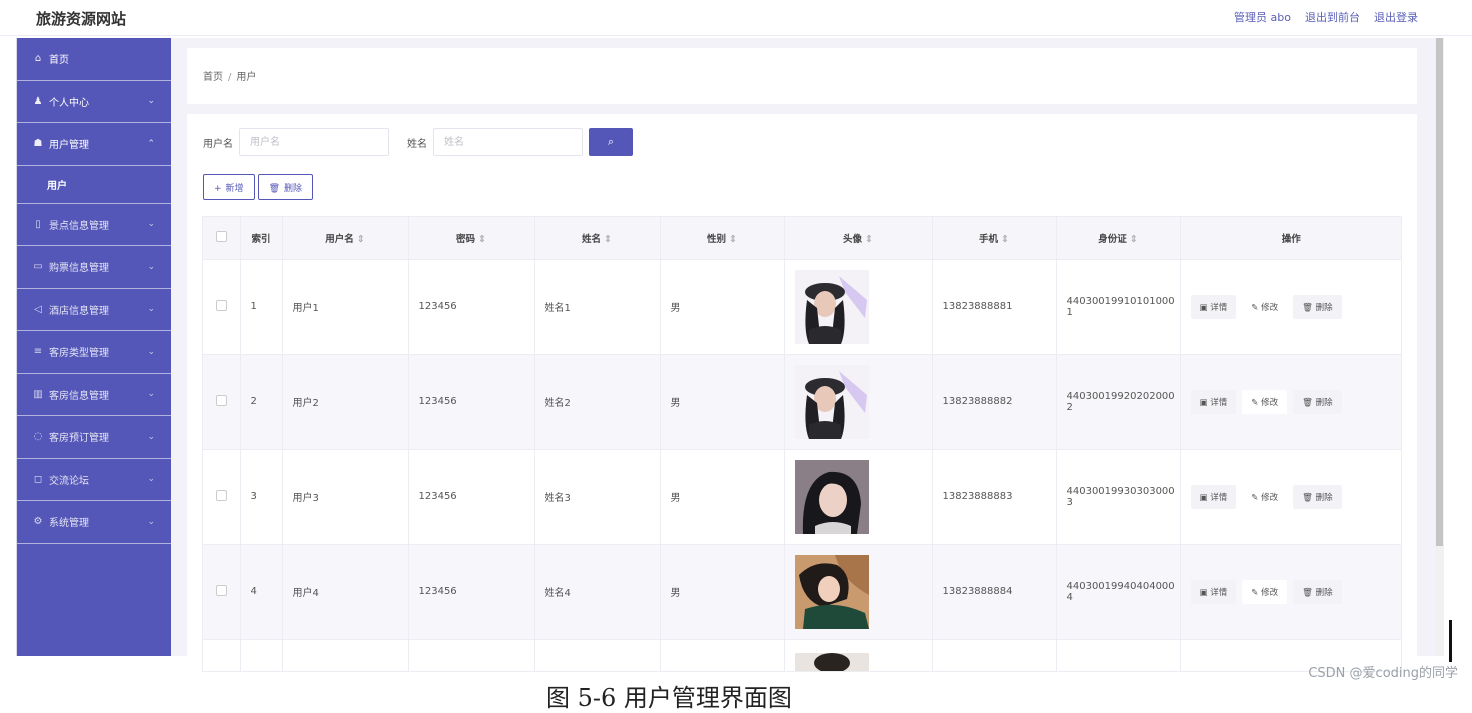  What do you see at coordinates (1118, 306) in the screenshot?
I see `cell-idcard: 44030019910101000 1` at bounding box center [1118, 306].